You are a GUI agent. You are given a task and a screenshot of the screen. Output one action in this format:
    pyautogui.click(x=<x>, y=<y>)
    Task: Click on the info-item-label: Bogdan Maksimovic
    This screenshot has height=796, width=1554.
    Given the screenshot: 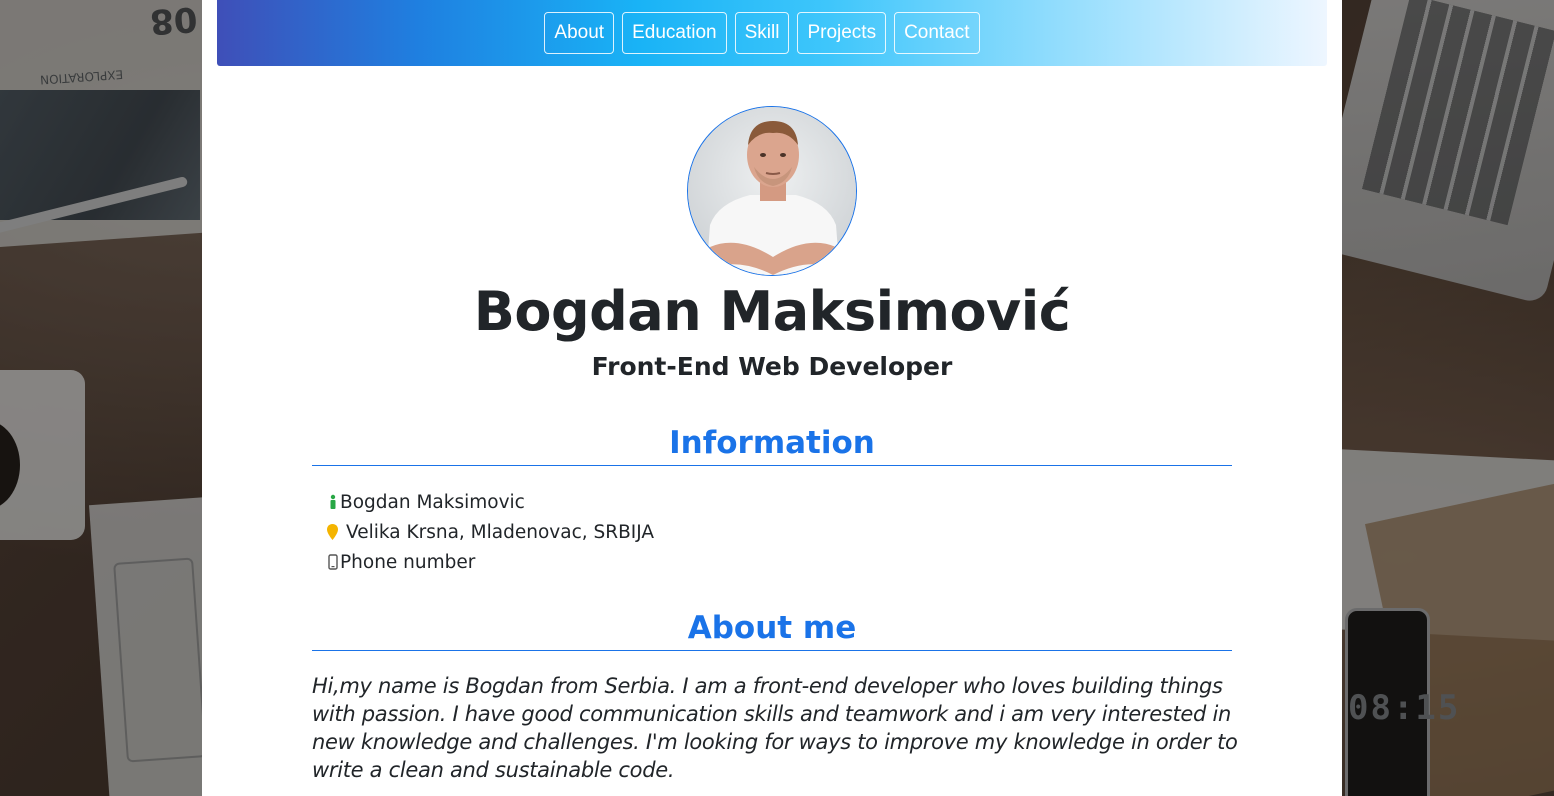 What is the action you would take?
    pyautogui.click(x=432, y=502)
    